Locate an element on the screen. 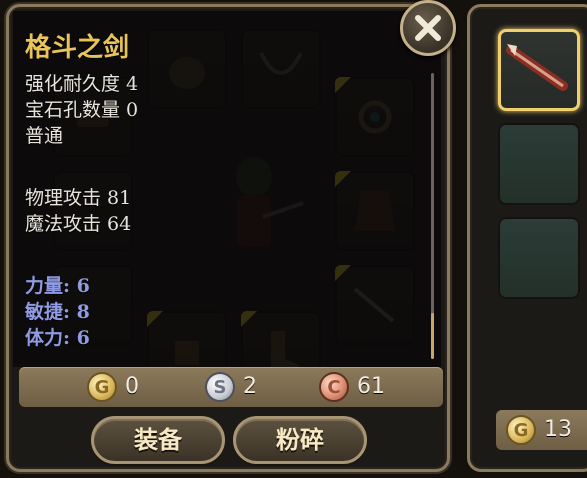 The image size is (587, 478). copper-amount: 61 is located at coordinates (371, 386).